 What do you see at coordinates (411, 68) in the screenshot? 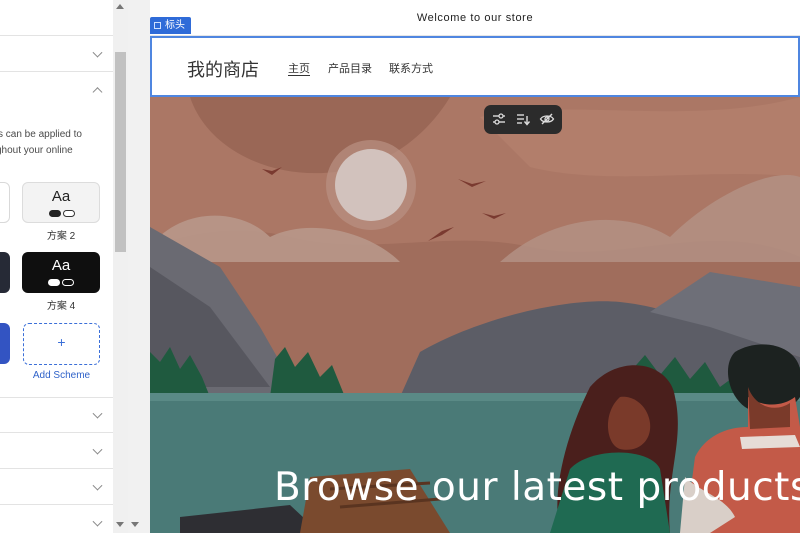
I see `nav-link-contact: 联系方式` at bounding box center [411, 68].